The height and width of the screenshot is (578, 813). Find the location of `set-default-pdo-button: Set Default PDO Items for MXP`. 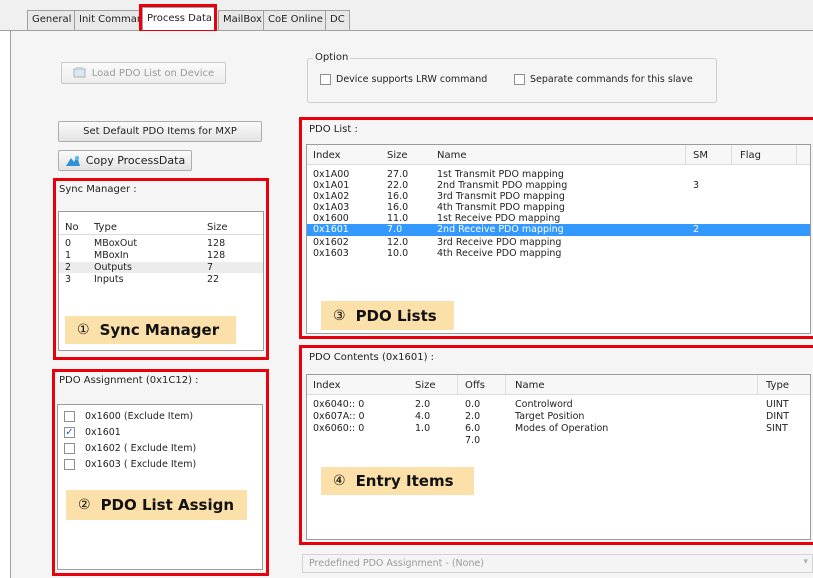

set-default-pdo-button: Set Default PDO Items for MXP is located at coordinates (160, 131).